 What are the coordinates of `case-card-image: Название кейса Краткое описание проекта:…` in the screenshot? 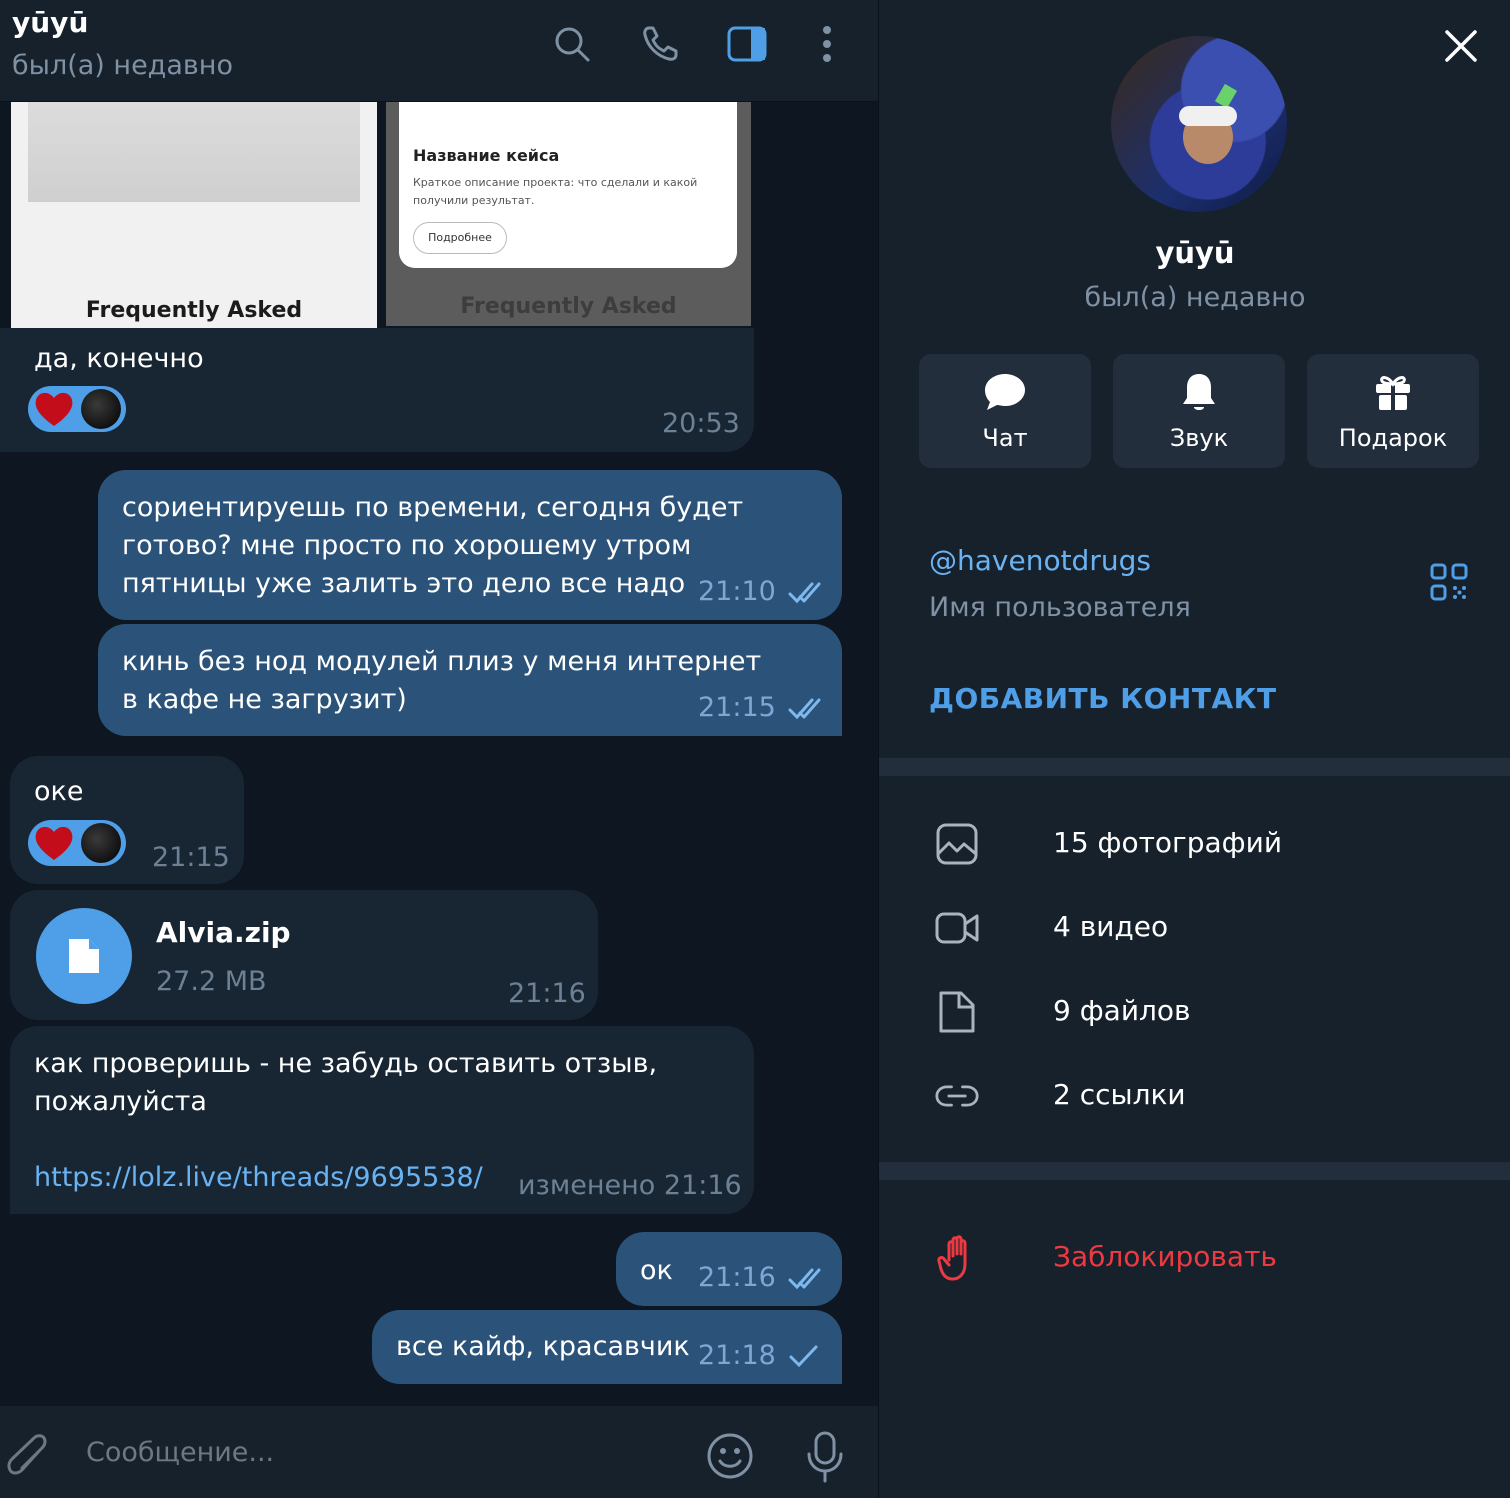 It's located at (568, 185).